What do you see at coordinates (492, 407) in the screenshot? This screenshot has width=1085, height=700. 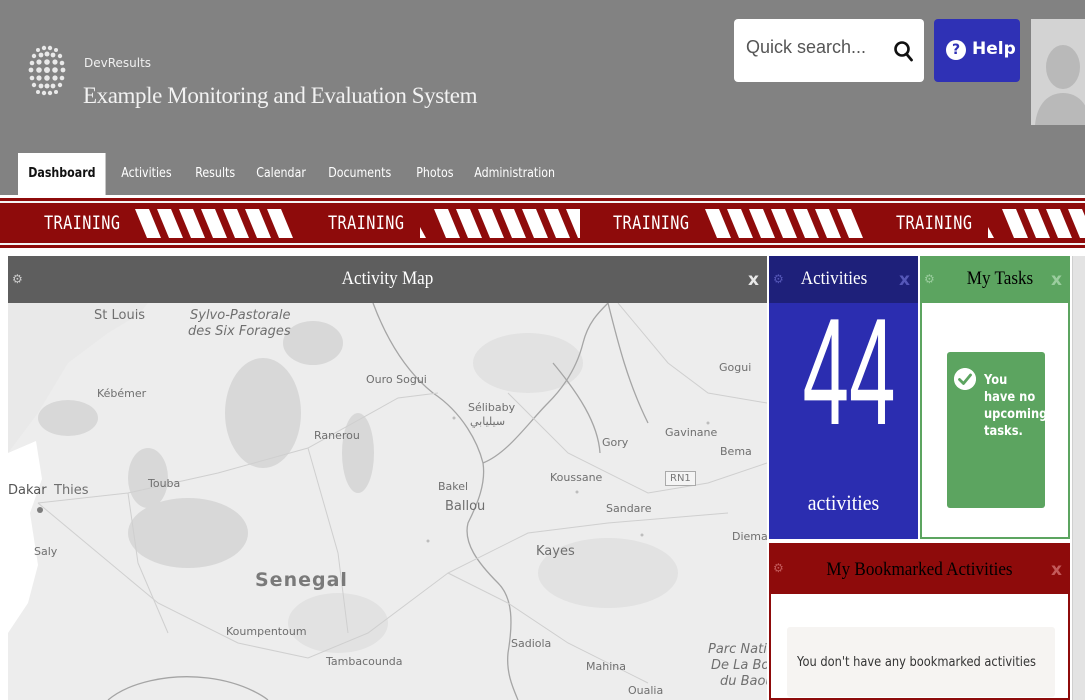 I see `map-label: Sélibaby` at bounding box center [492, 407].